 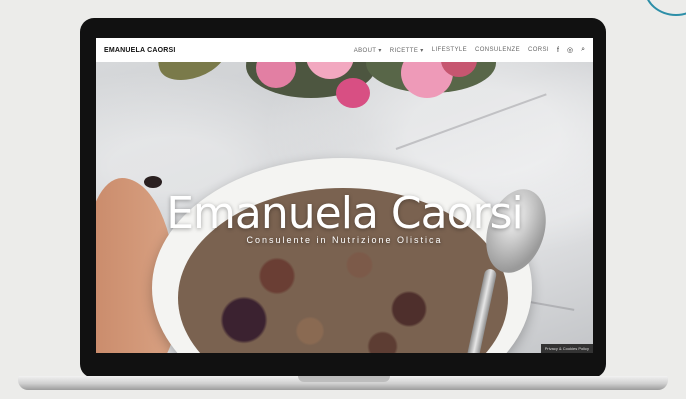 I want to click on facebook-icon: f, so click(x=558, y=50).